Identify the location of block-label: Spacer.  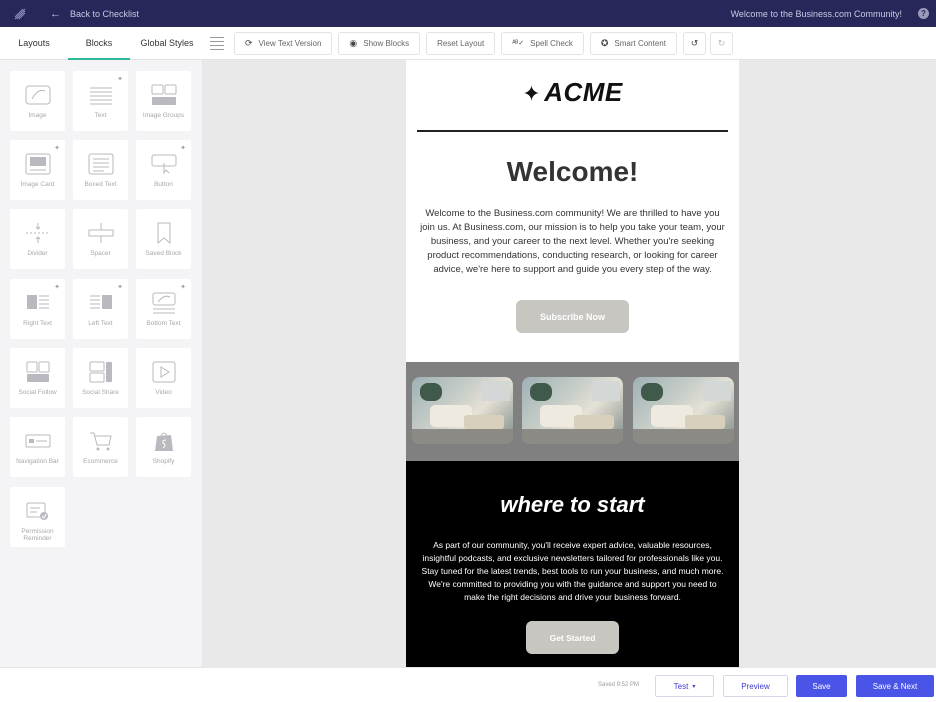
(100, 253).